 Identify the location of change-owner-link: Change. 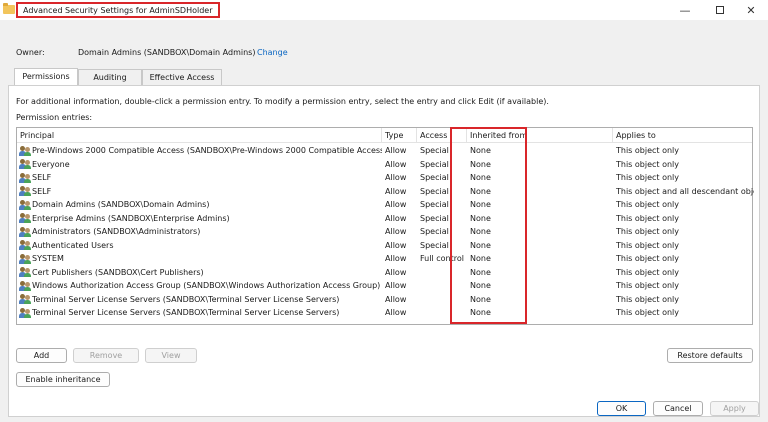
(272, 52).